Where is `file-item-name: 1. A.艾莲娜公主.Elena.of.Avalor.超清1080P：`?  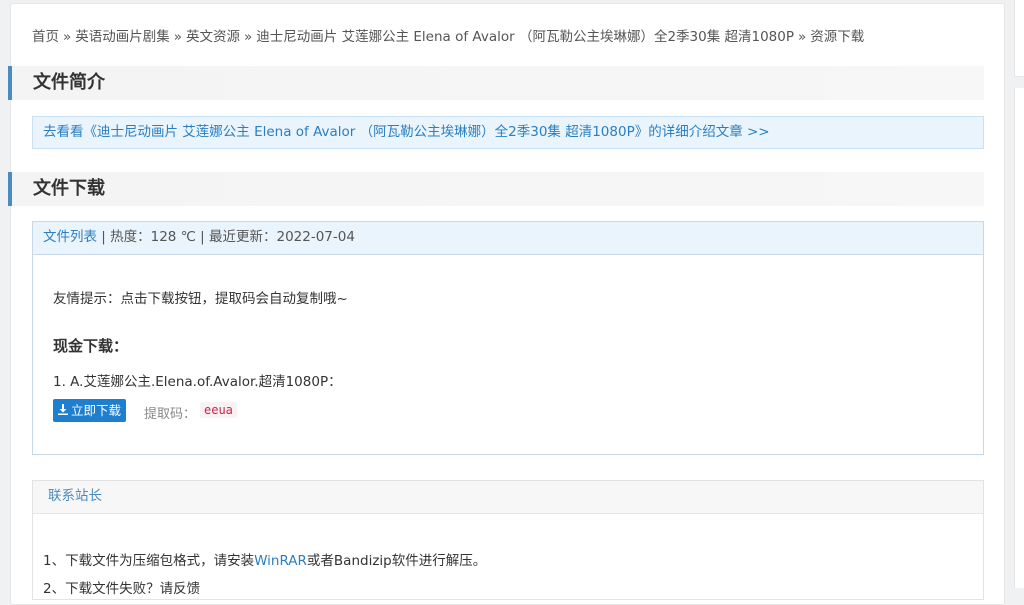
file-item-name: 1. A.艾莲娜公主.Elena.of.Avalor.超清1080P： is located at coordinates (197, 382).